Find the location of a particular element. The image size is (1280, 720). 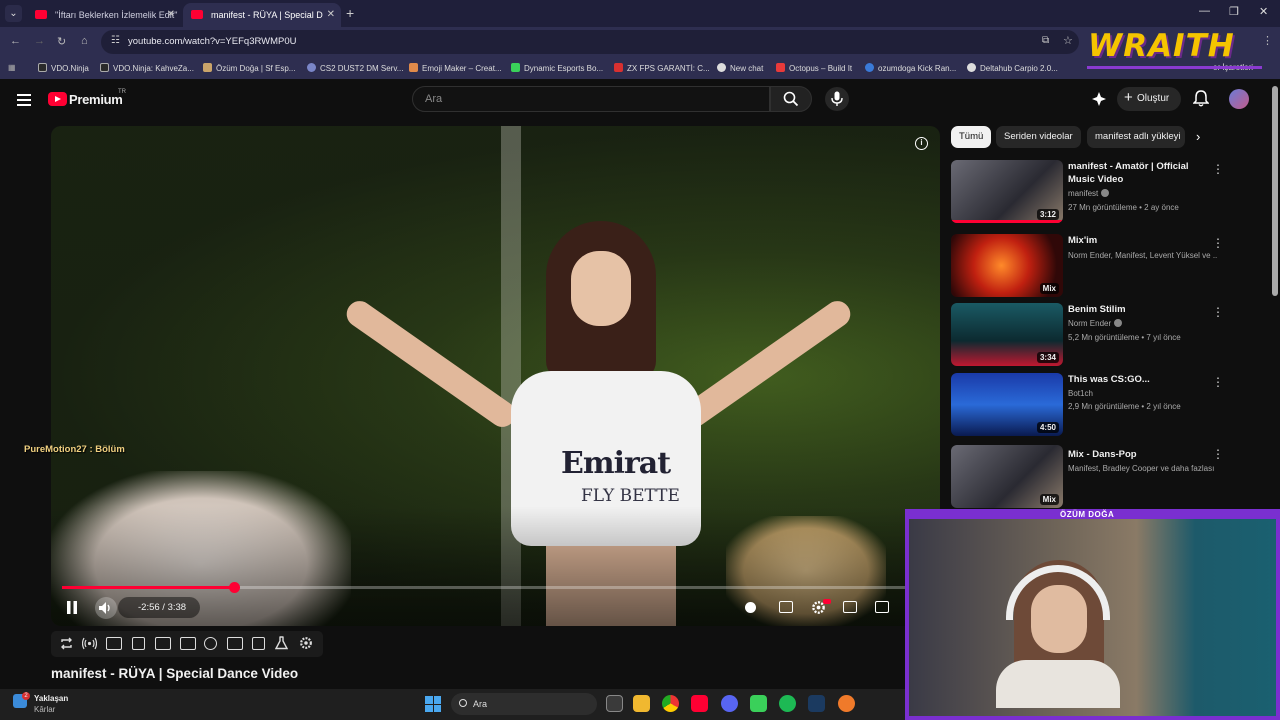

flask-icon is located at coordinates (281, 643).